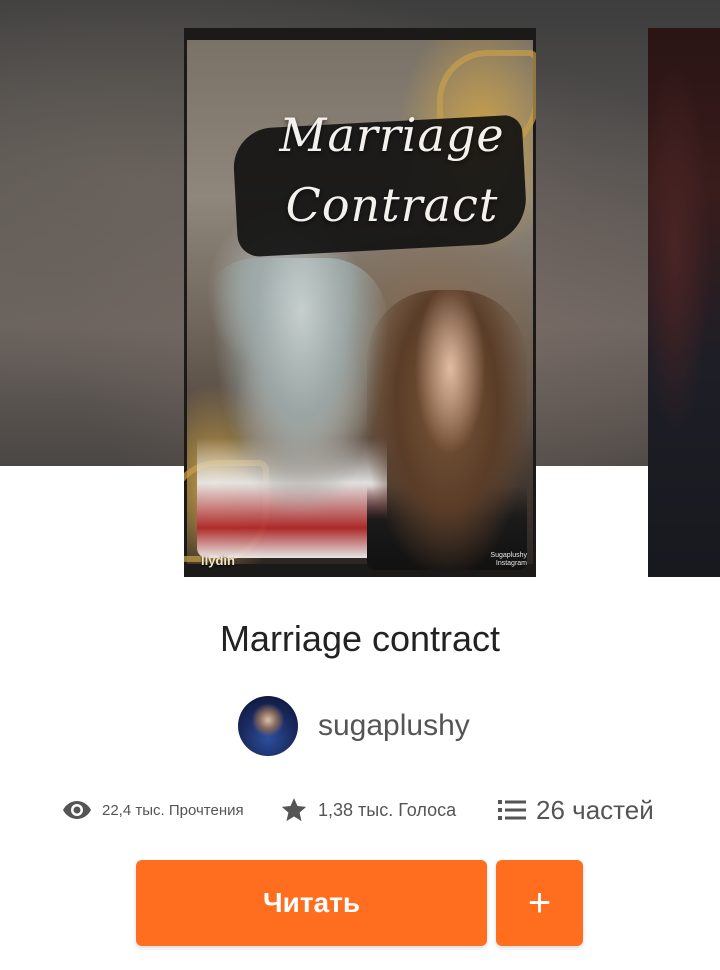 The width and height of the screenshot is (720, 970). I want to click on stat-views: 22,4 тыс. Прочтения, so click(153, 810).